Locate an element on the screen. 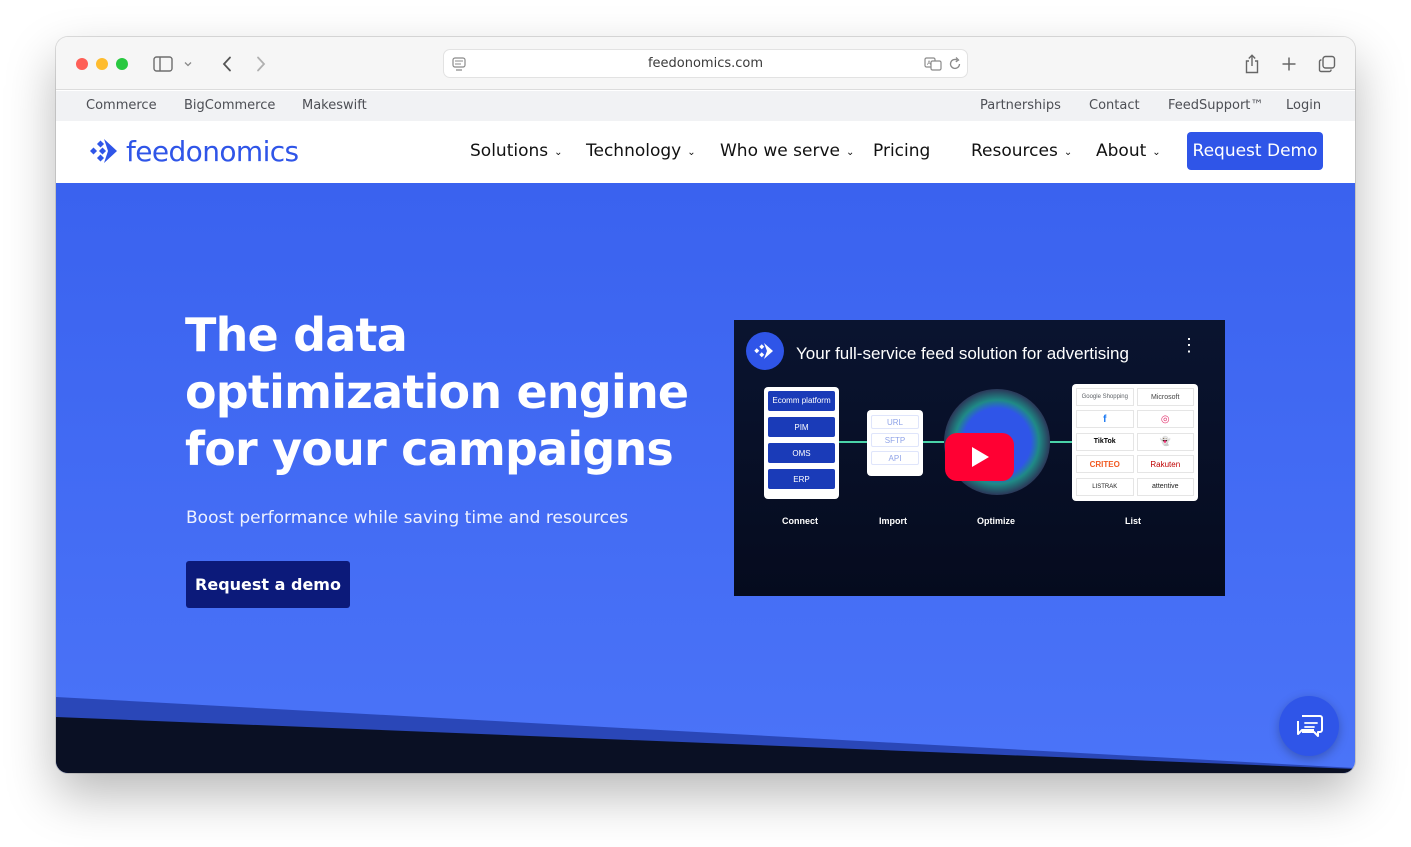  channel-avatar-icon is located at coordinates (765, 351).